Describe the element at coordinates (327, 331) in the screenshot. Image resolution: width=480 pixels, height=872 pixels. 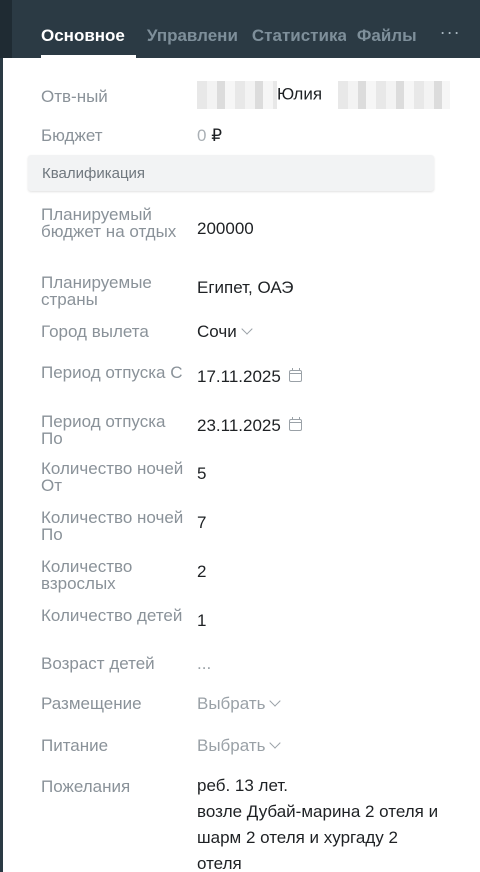
I see `departure-city-select: Сочи` at that location.